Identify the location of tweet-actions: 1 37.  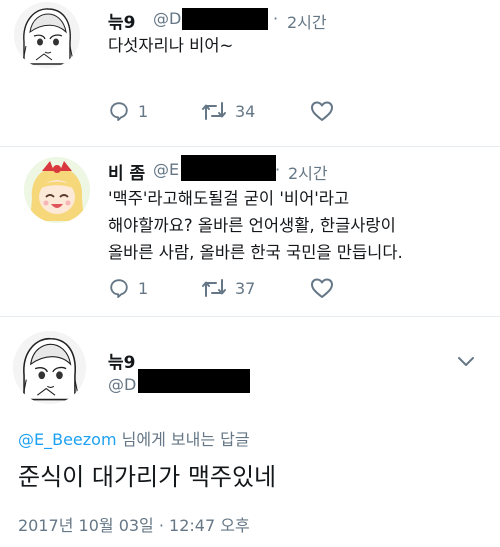
(250, 292).